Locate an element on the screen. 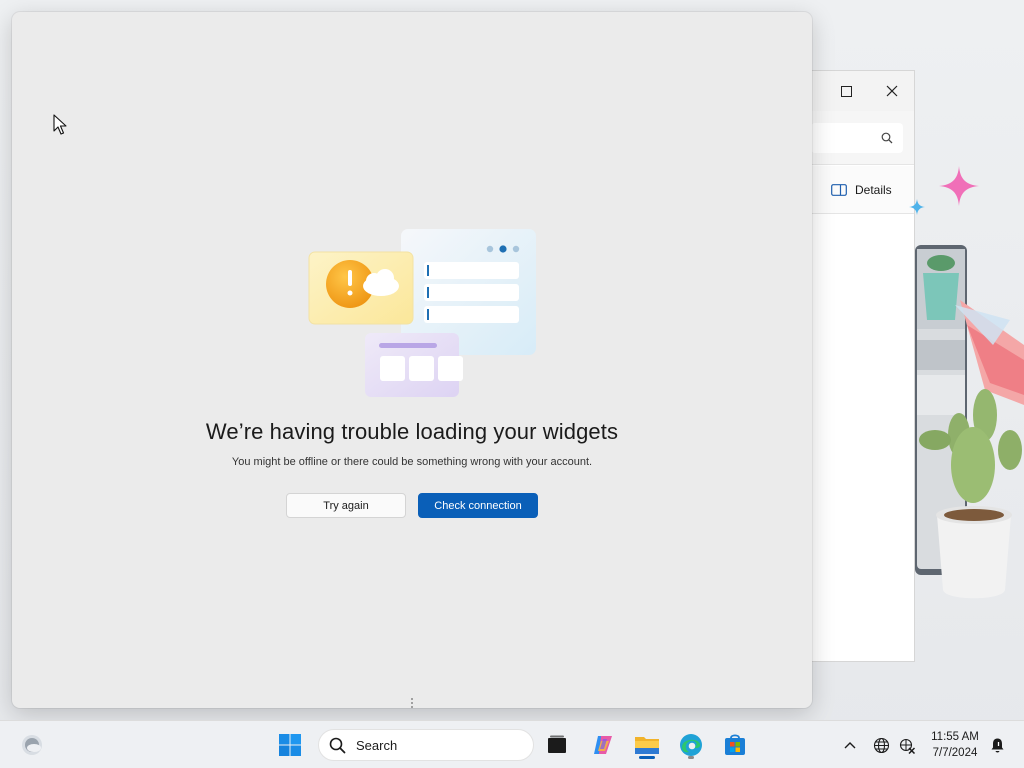 This screenshot has width=1024, height=768. network-status-button is located at coordinates (907, 745).